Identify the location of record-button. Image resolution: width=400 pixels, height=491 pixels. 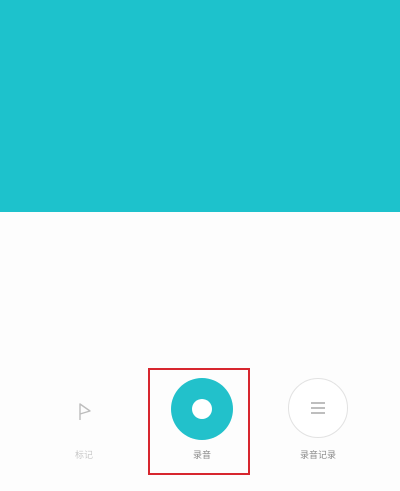
(202, 409).